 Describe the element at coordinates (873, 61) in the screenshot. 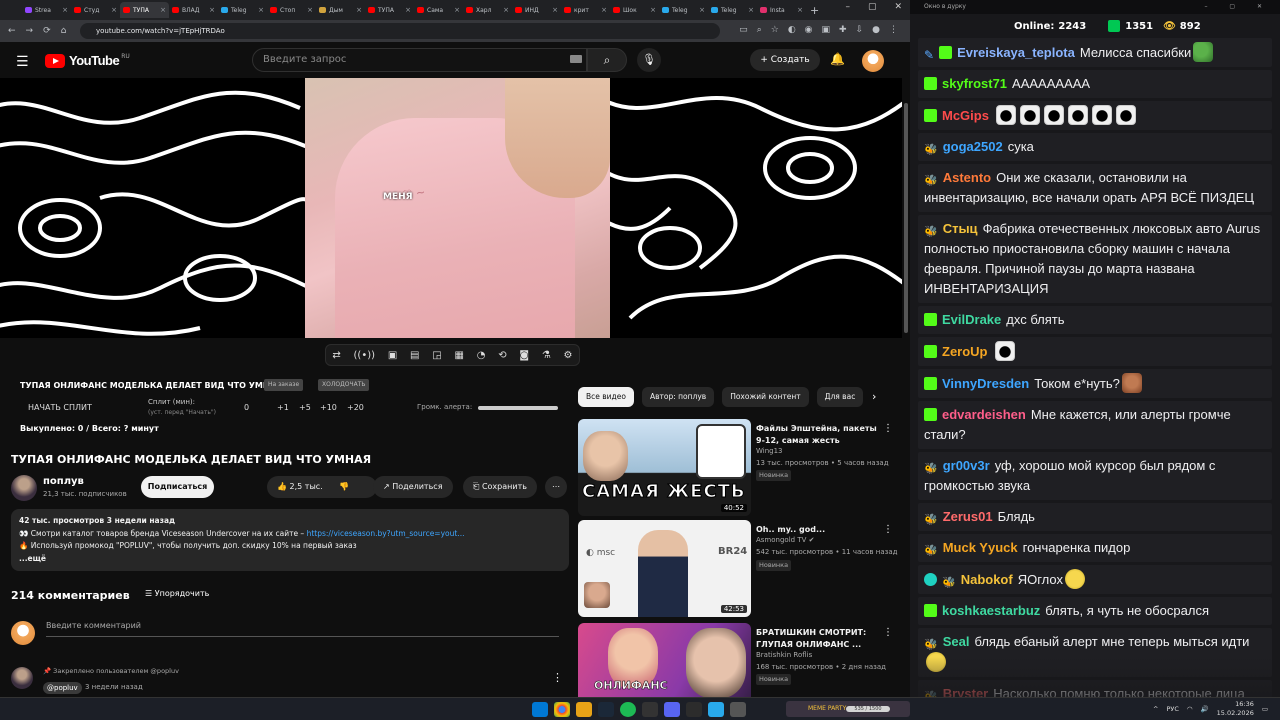

I see `user-avatar` at that location.